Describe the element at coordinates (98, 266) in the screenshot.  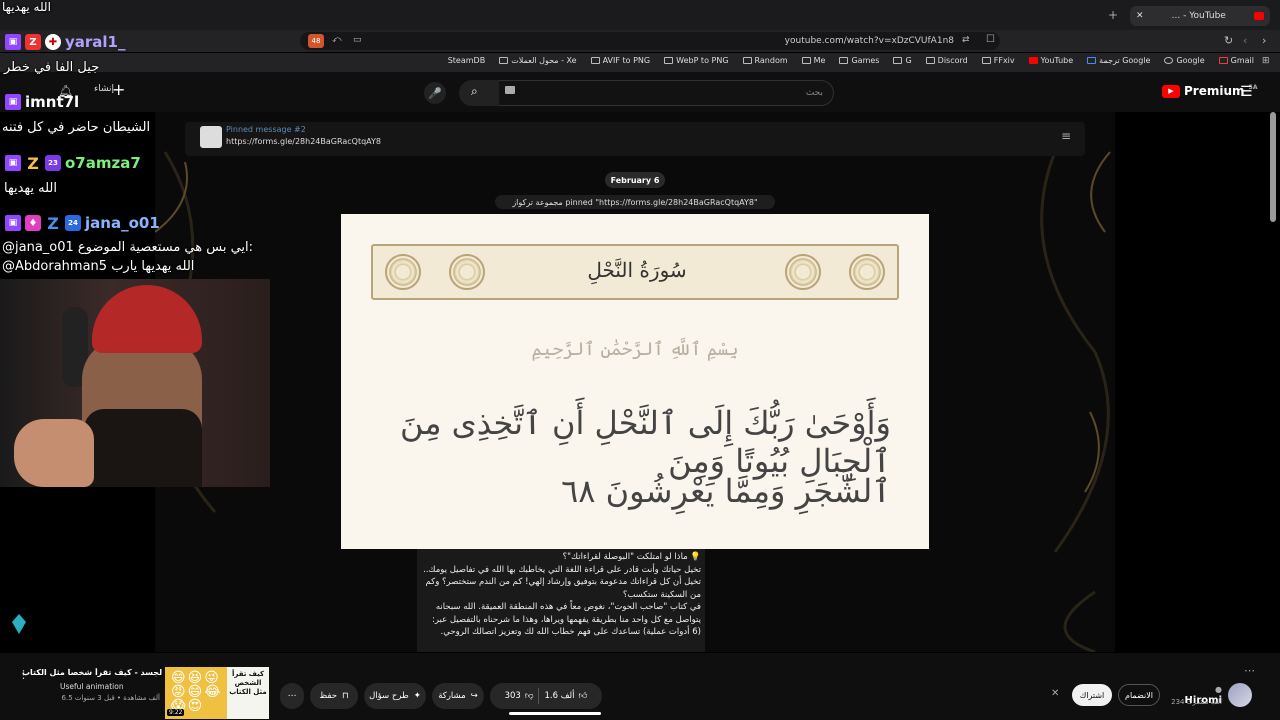
I see `chat-message: @Abdorahman5 الله يهديها يارب` at that location.